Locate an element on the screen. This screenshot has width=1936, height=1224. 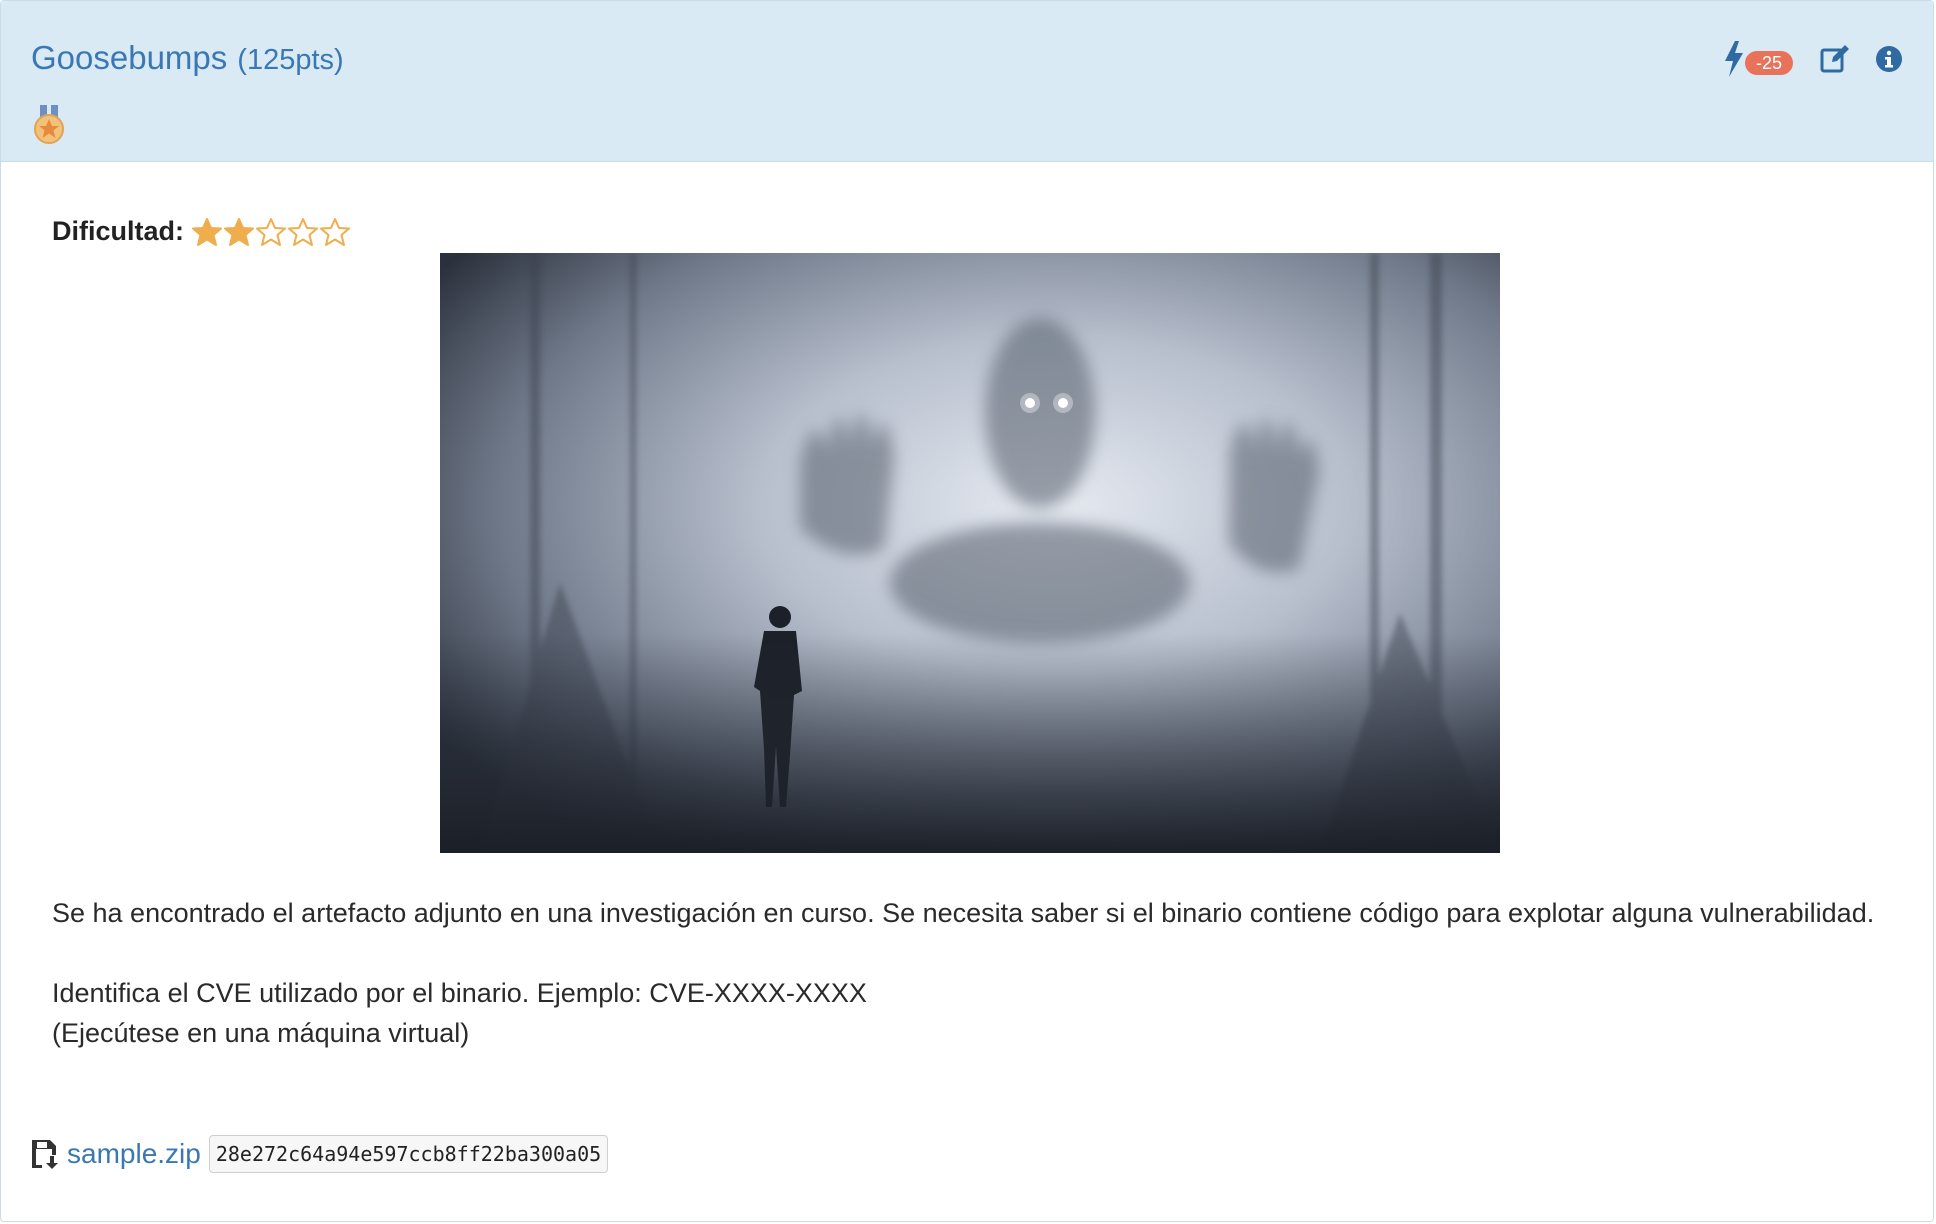
floppy-download-icon is located at coordinates (45, 1154).